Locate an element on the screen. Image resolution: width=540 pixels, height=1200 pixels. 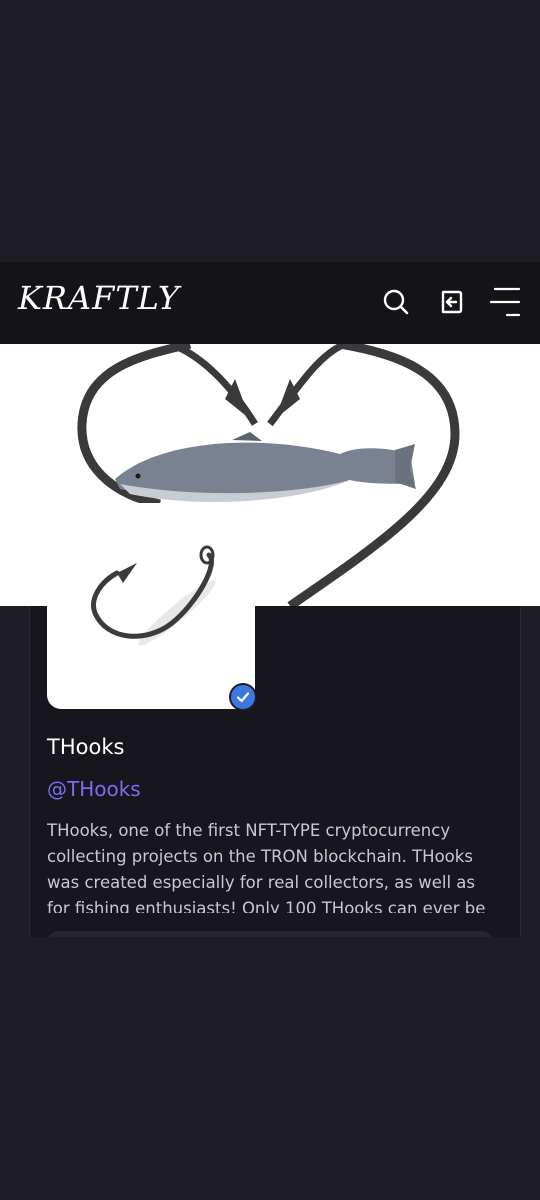
kraftly-logo: KRAFTLY is located at coordinates (99, 298).